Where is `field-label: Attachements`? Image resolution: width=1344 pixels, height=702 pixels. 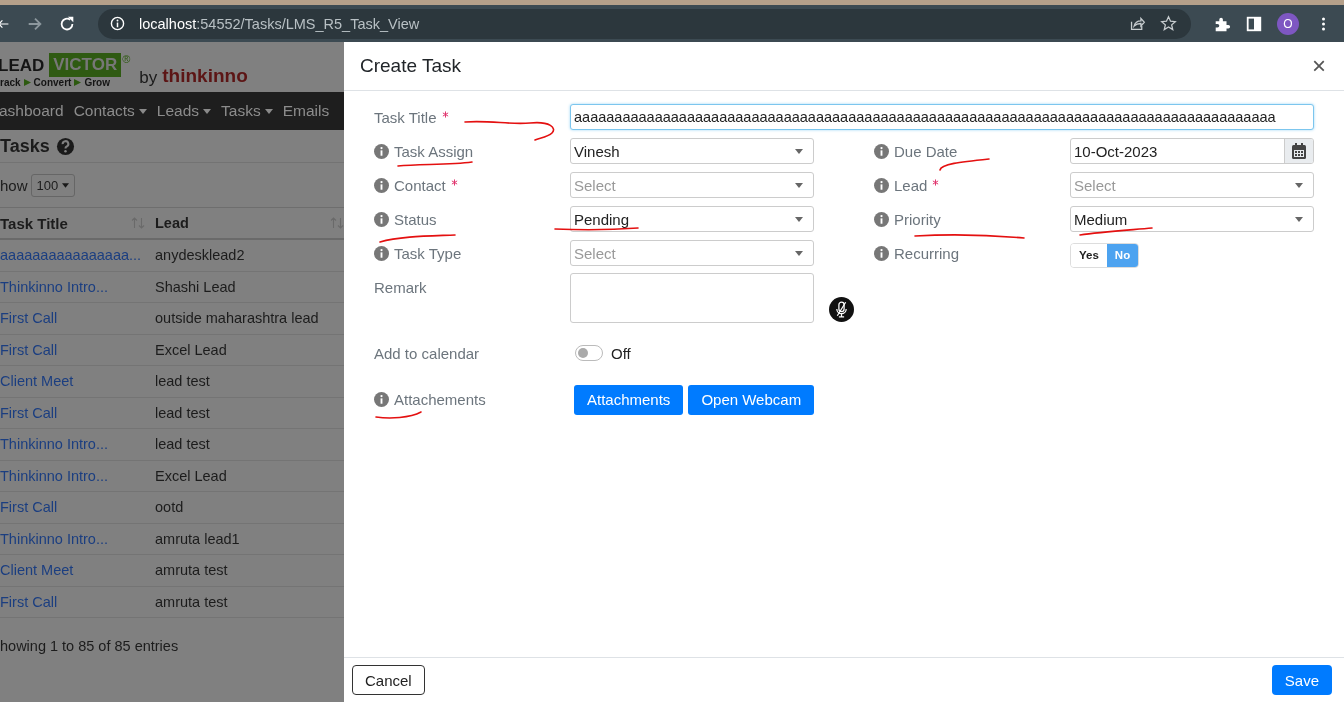 field-label: Attachements is located at coordinates (440, 399).